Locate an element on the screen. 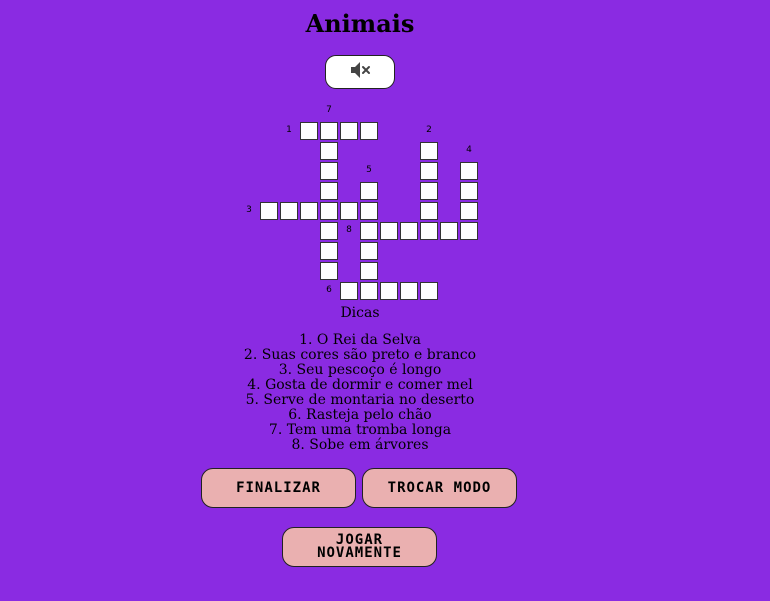 The width and height of the screenshot is (770, 601). clues-heading: Dicas is located at coordinates (360, 313).